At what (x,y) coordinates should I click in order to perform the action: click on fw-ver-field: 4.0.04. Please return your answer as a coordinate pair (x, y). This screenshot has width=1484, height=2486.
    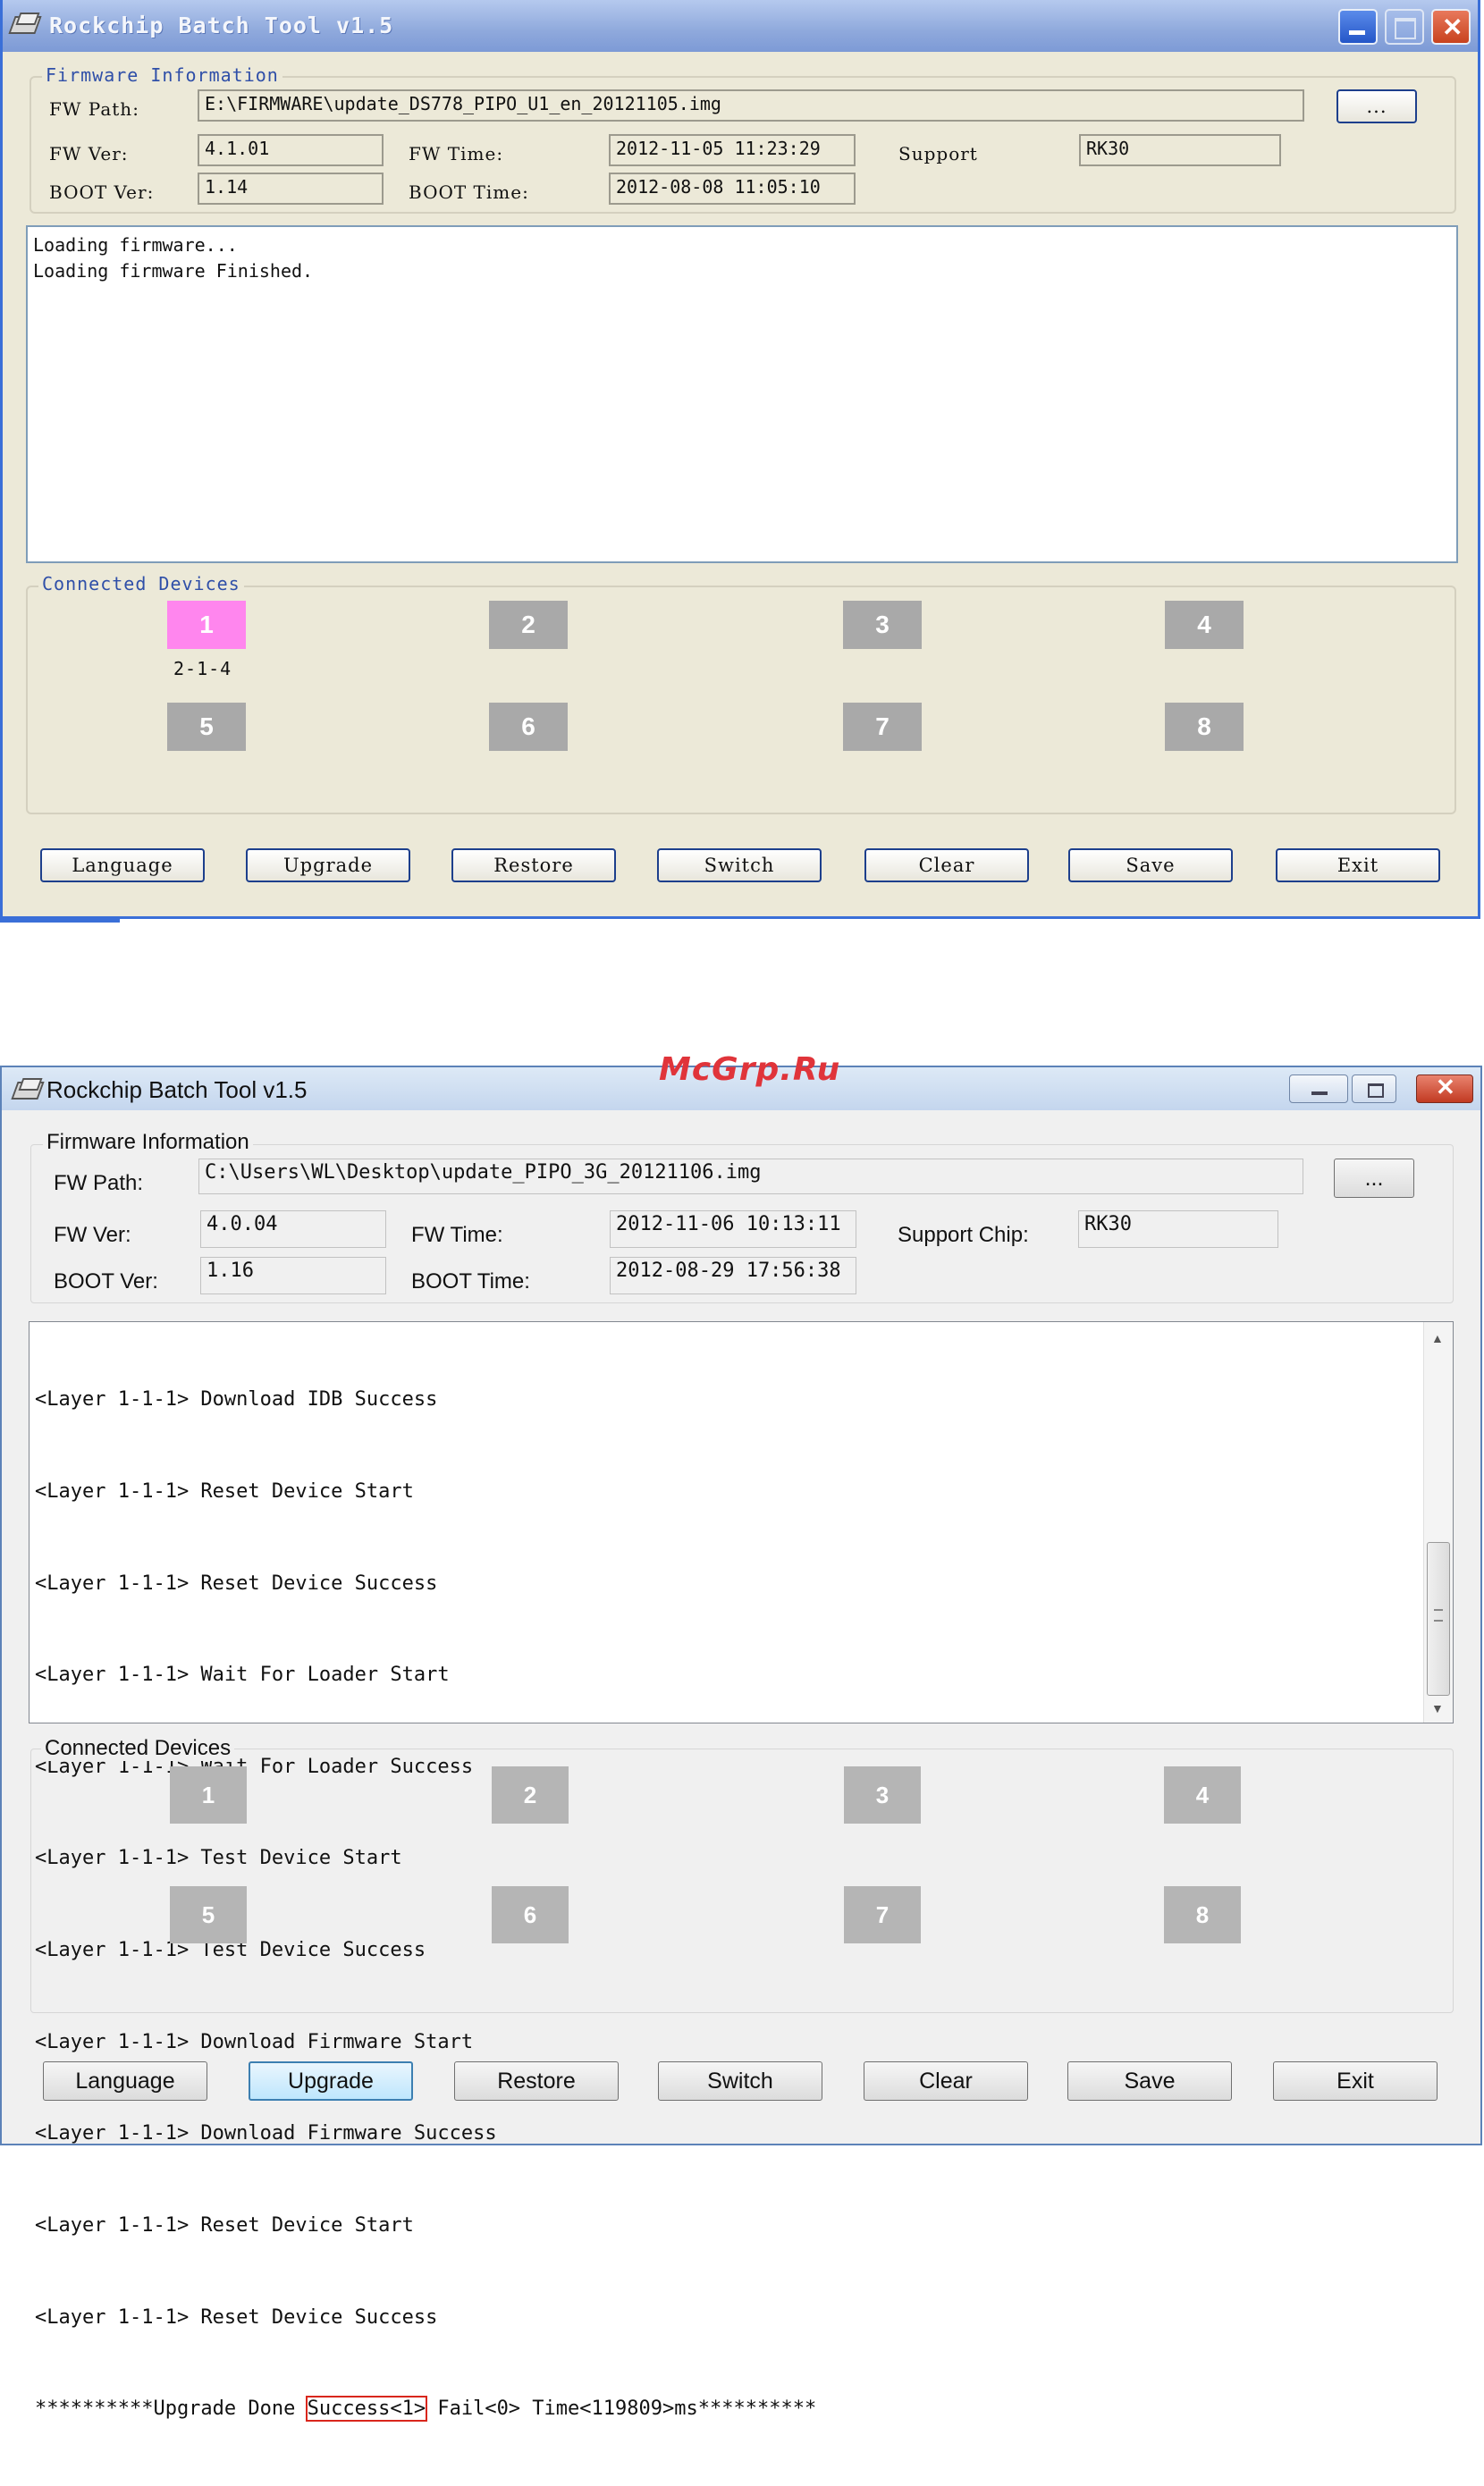
    Looking at the image, I should click on (293, 1229).